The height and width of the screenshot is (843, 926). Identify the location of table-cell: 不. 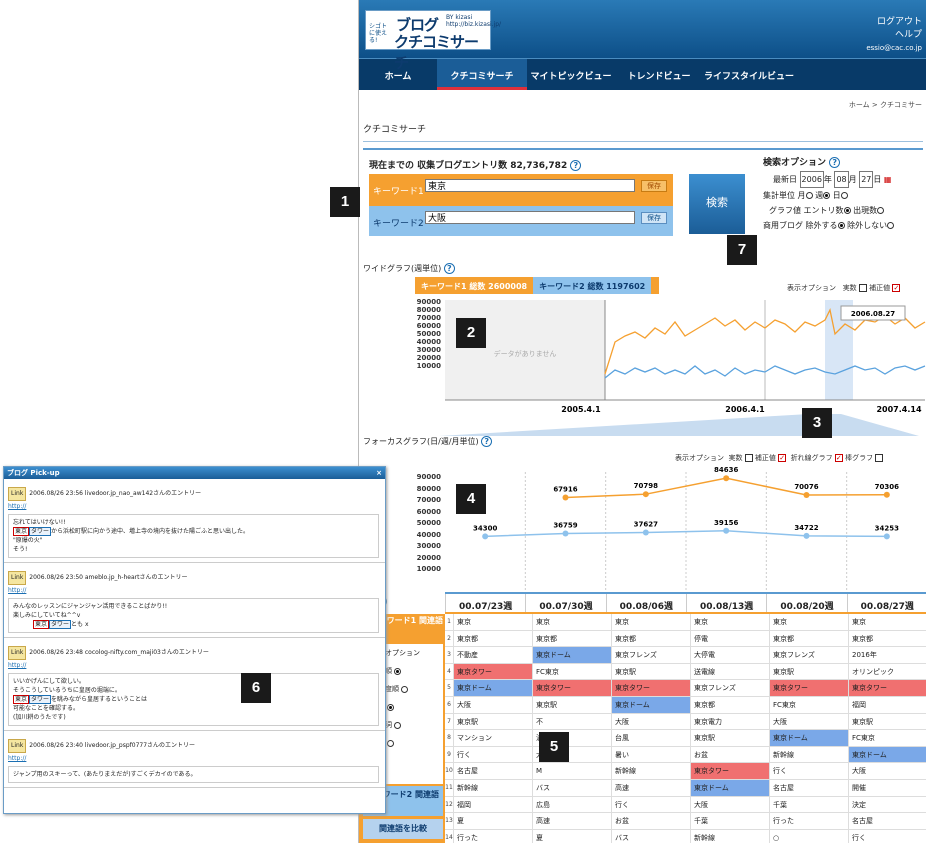
(571, 721).